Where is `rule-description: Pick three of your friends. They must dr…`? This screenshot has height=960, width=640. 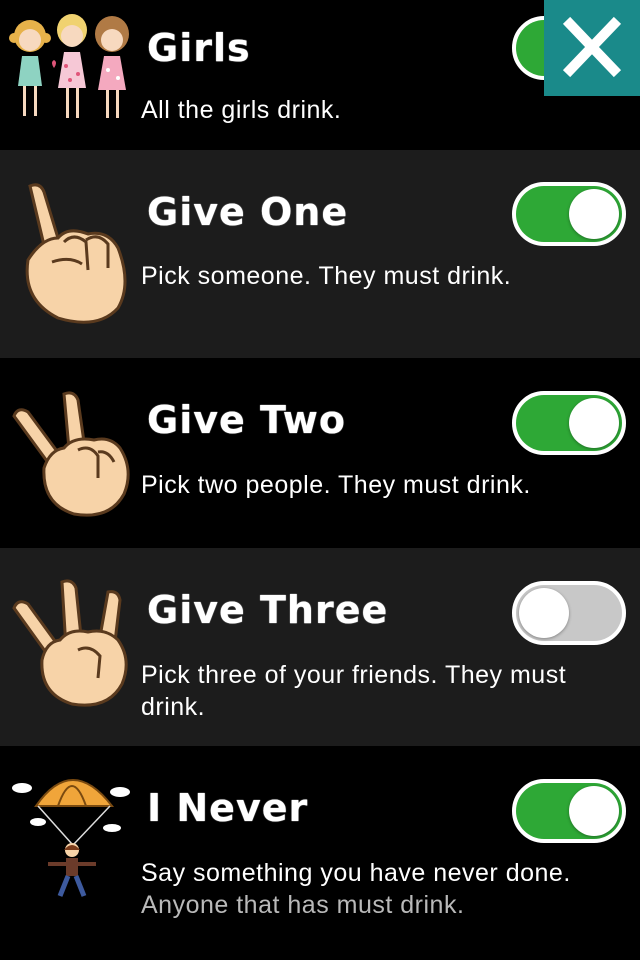 rule-description: Pick three of your friends. They must dr… is located at coordinates (386, 691).